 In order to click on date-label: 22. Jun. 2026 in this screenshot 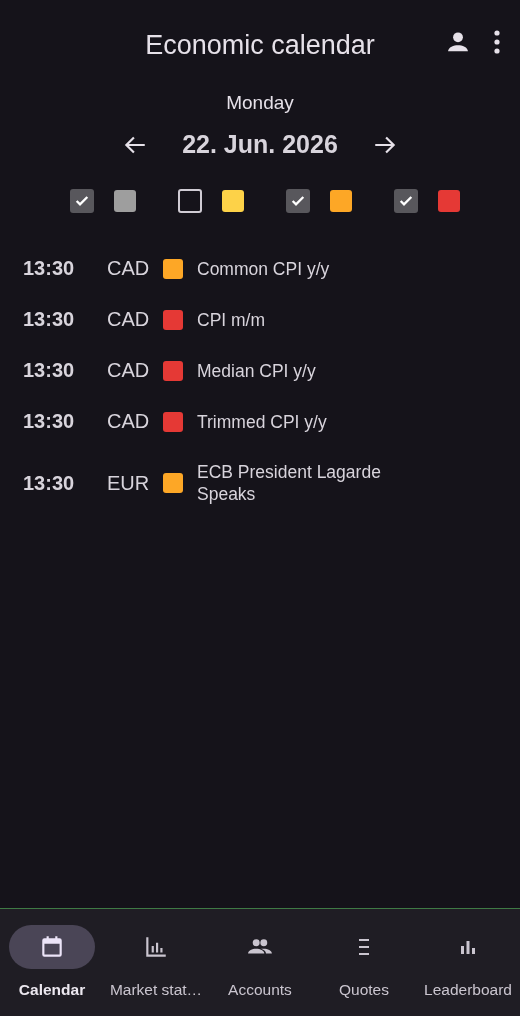, I will do `click(260, 144)`.